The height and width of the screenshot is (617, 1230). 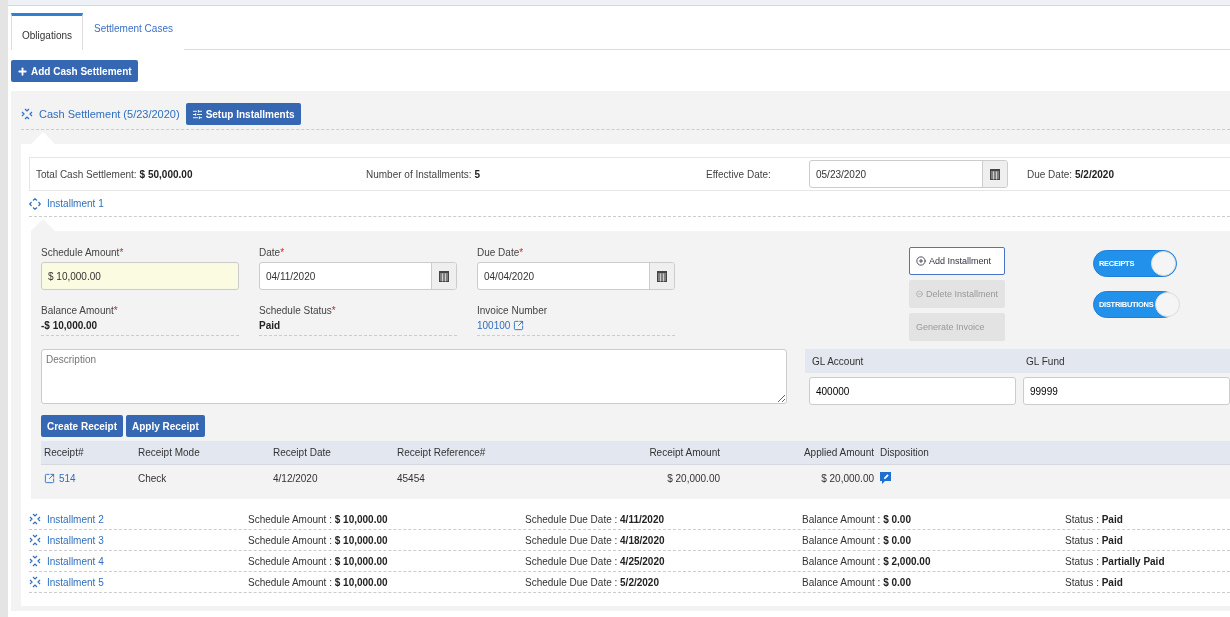 I want to click on column-header: Receipt Amount, so click(x=684, y=452).